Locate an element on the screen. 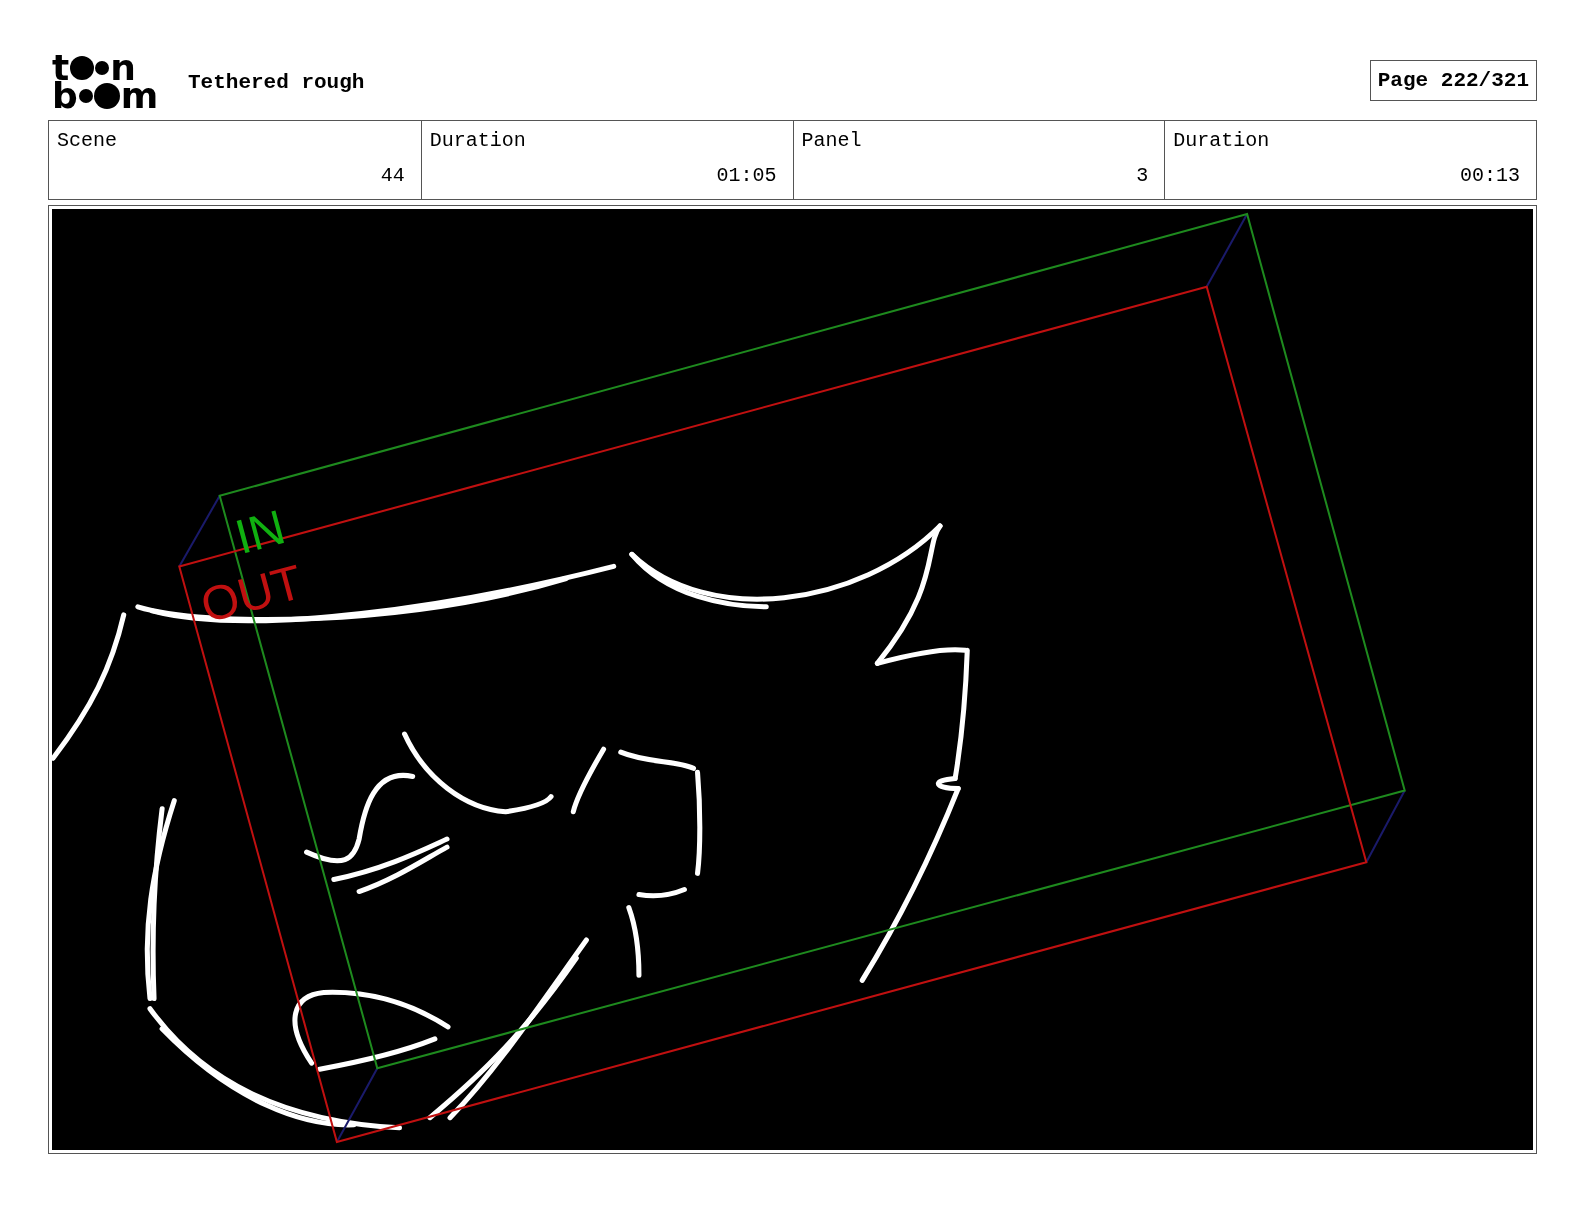 This screenshot has height=1224, width=1584. page-number: Page 222/321 is located at coordinates (1453, 80).